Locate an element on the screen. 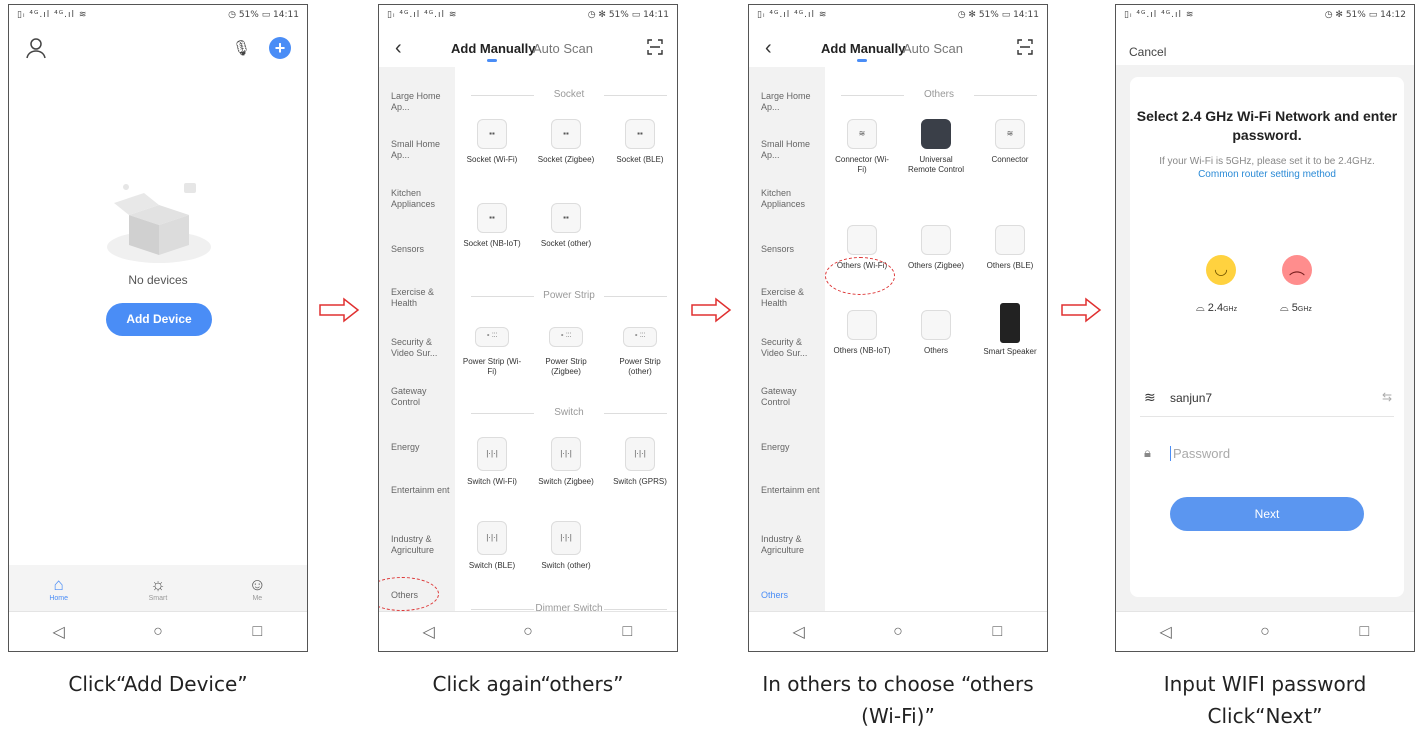 This screenshot has width=1418, height=735. device-label: Power Strip (Wi-Fi) is located at coordinates (492, 366).